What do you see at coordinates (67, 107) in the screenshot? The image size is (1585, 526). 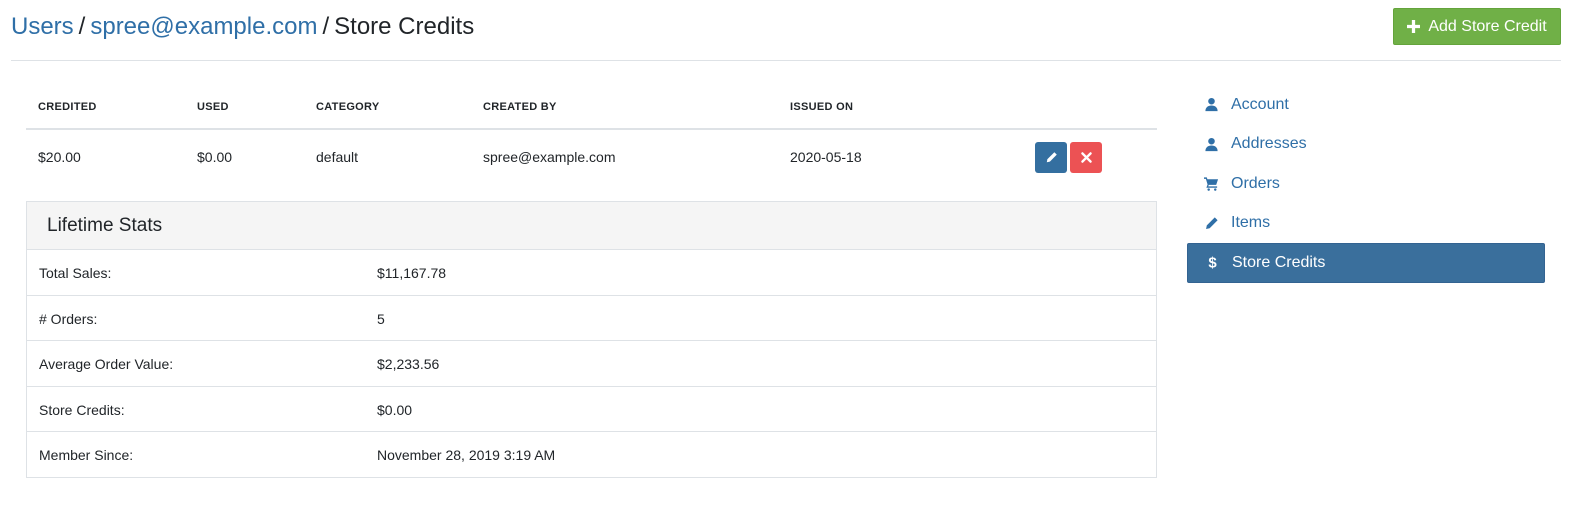 I see `column-header-credited: CREDITED` at bounding box center [67, 107].